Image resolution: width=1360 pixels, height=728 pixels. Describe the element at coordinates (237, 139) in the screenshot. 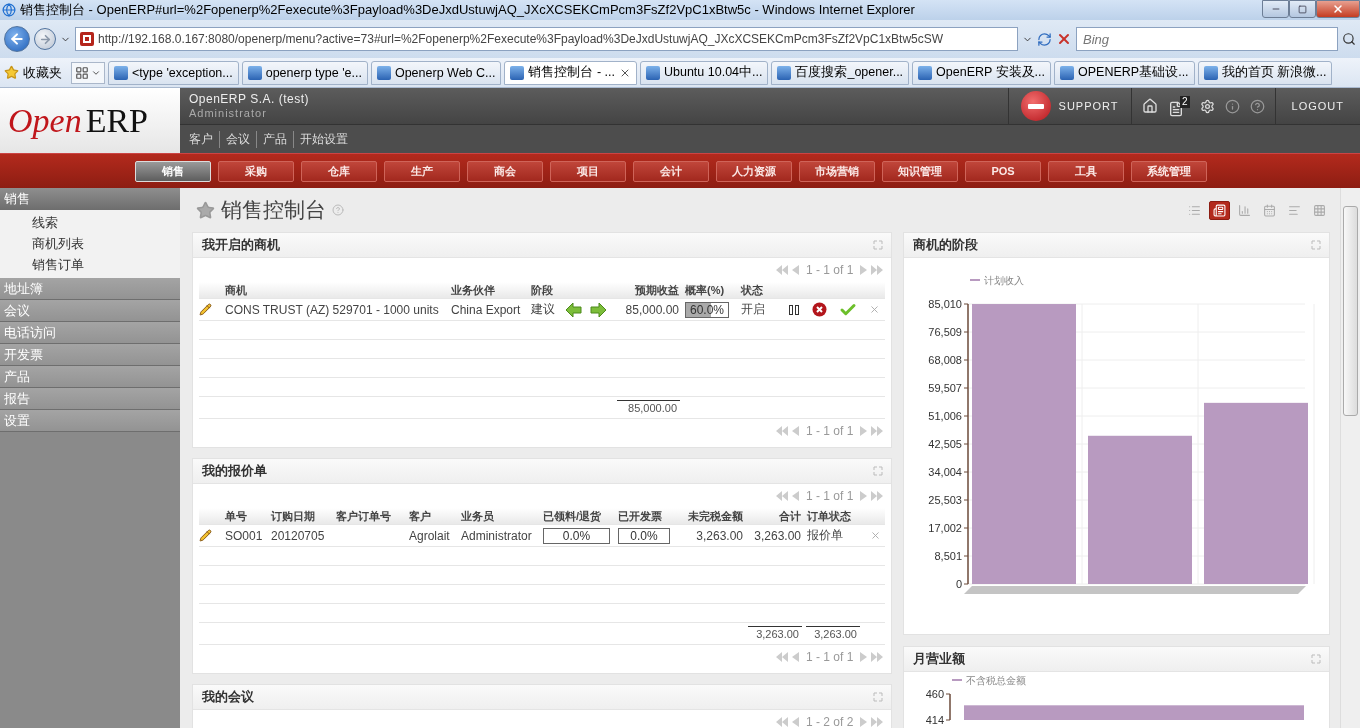

I see `shortcut-link: 会议` at that location.